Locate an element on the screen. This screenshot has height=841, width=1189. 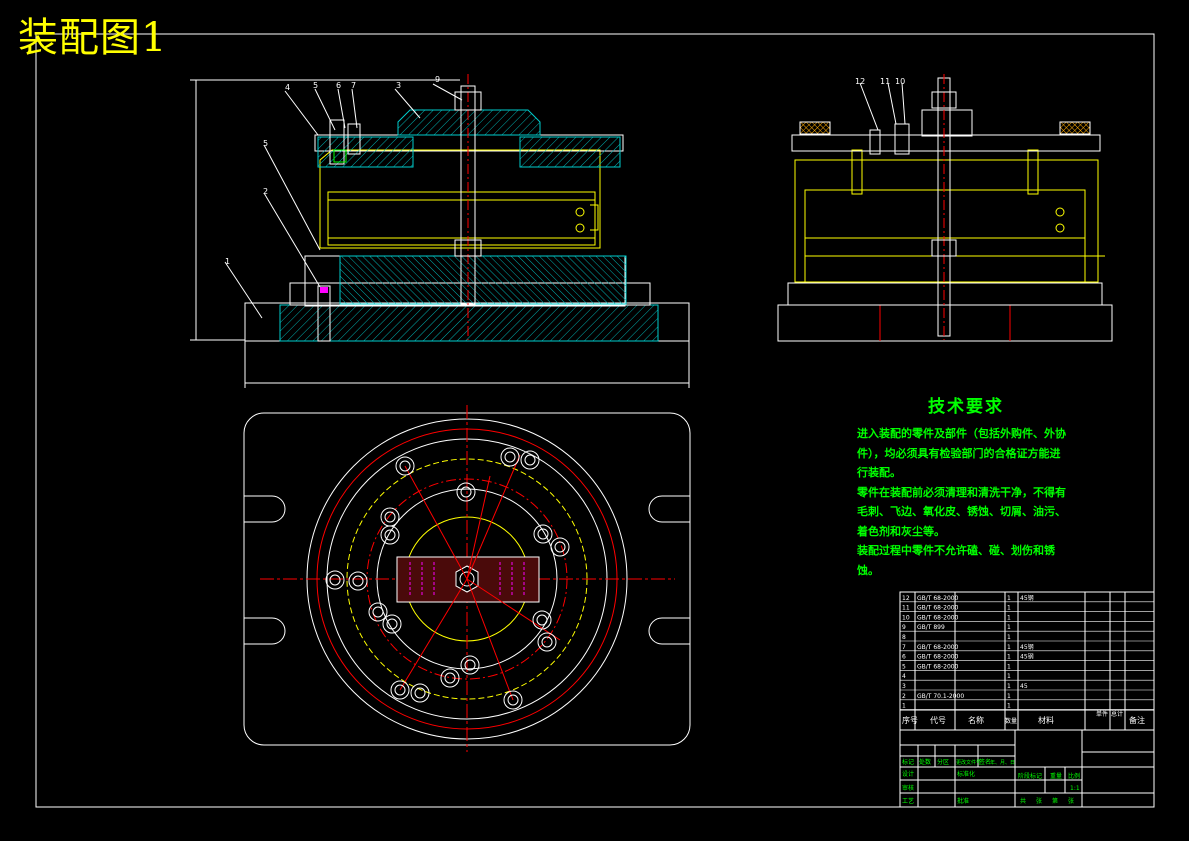
header-unit: 单件 is located at coordinates (1102, 714).